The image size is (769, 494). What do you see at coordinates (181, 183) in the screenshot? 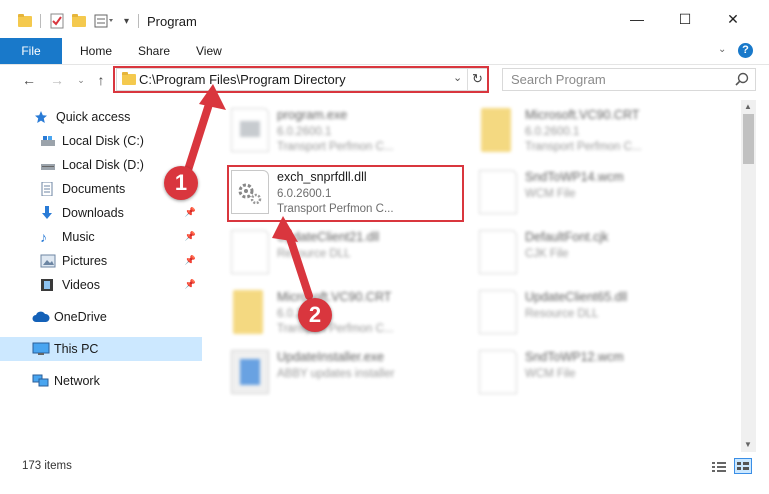
I see `step-badge-1: 1` at bounding box center [181, 183].